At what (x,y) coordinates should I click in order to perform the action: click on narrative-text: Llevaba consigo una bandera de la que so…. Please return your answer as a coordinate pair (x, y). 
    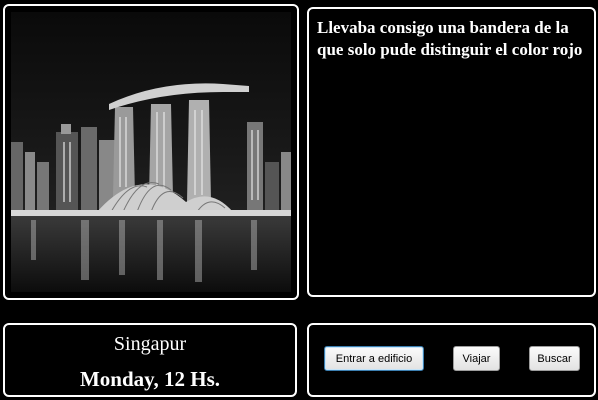
    Looking at the image, I should click on (450, 38).